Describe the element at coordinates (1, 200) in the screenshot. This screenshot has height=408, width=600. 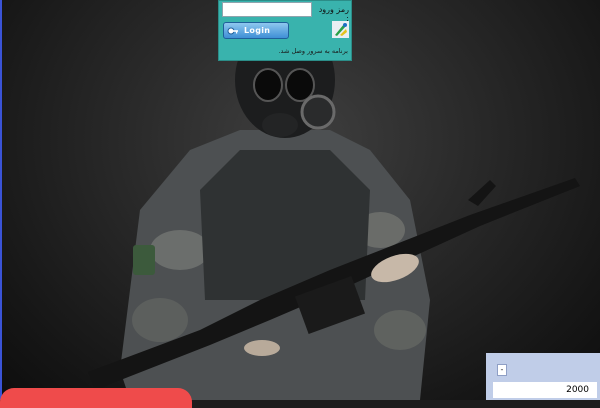
I see `window-left-edge` at that location.